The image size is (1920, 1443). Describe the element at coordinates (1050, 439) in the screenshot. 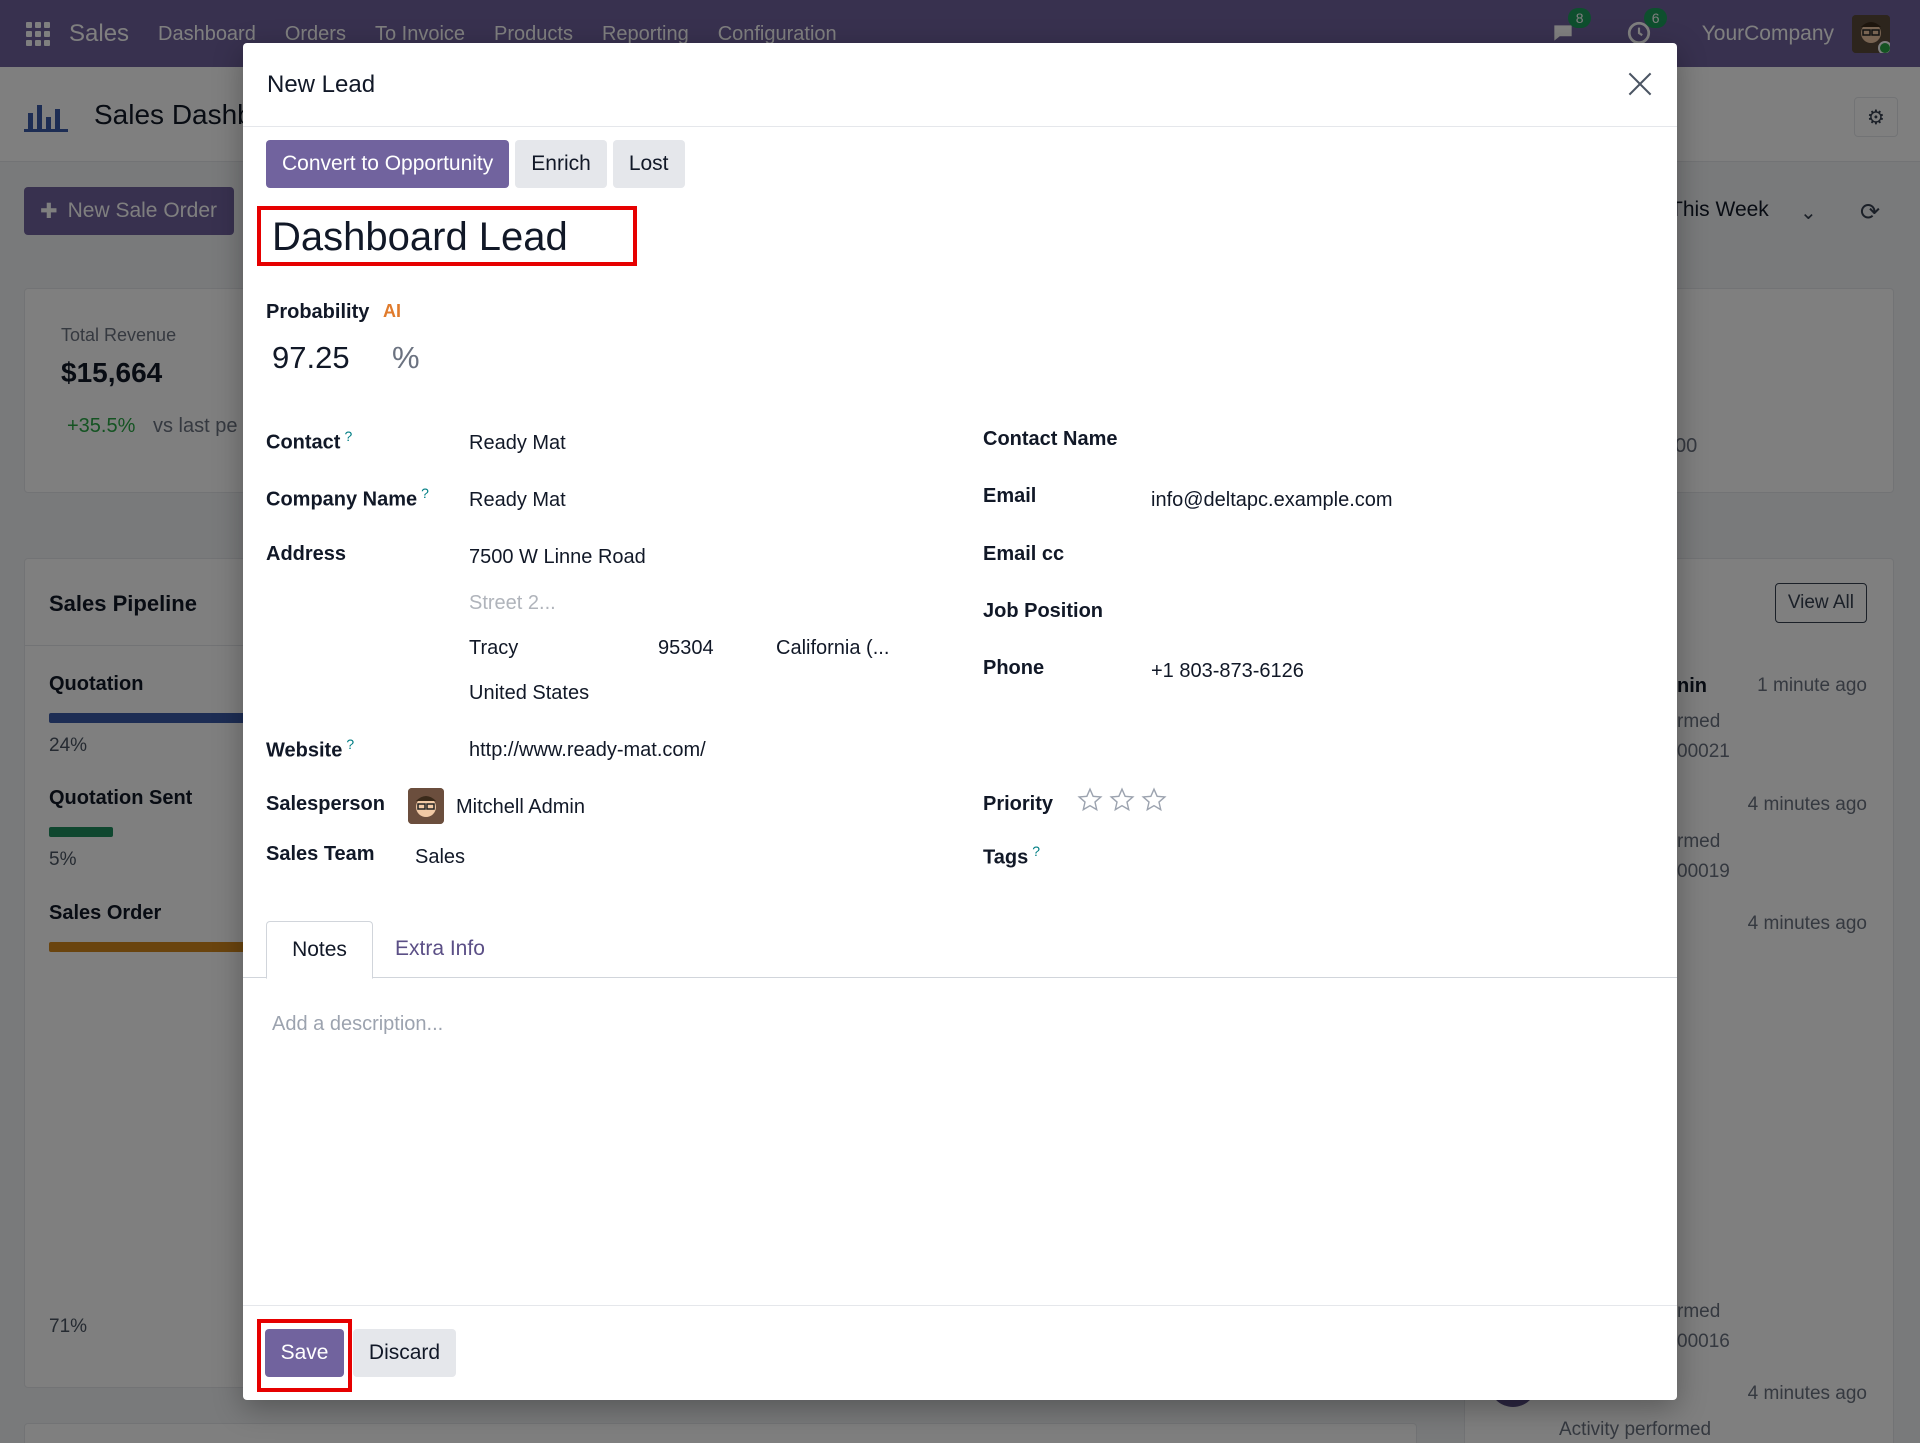

I see `contact-name-label: Contact Name` at that location.